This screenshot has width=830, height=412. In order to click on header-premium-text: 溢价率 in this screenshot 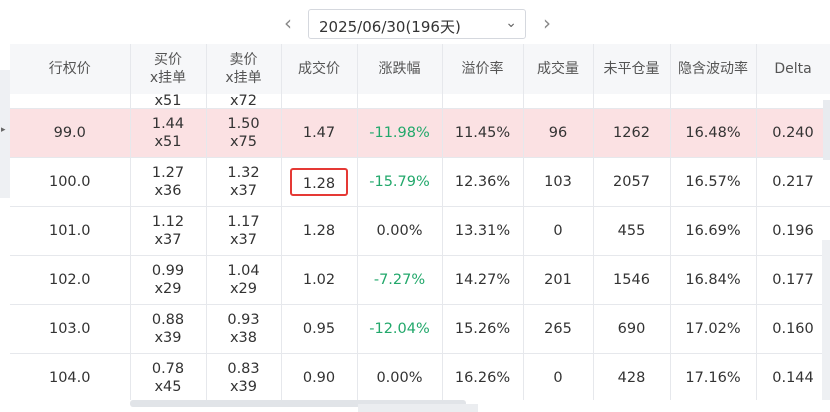, I will do `click(482, 69)`.